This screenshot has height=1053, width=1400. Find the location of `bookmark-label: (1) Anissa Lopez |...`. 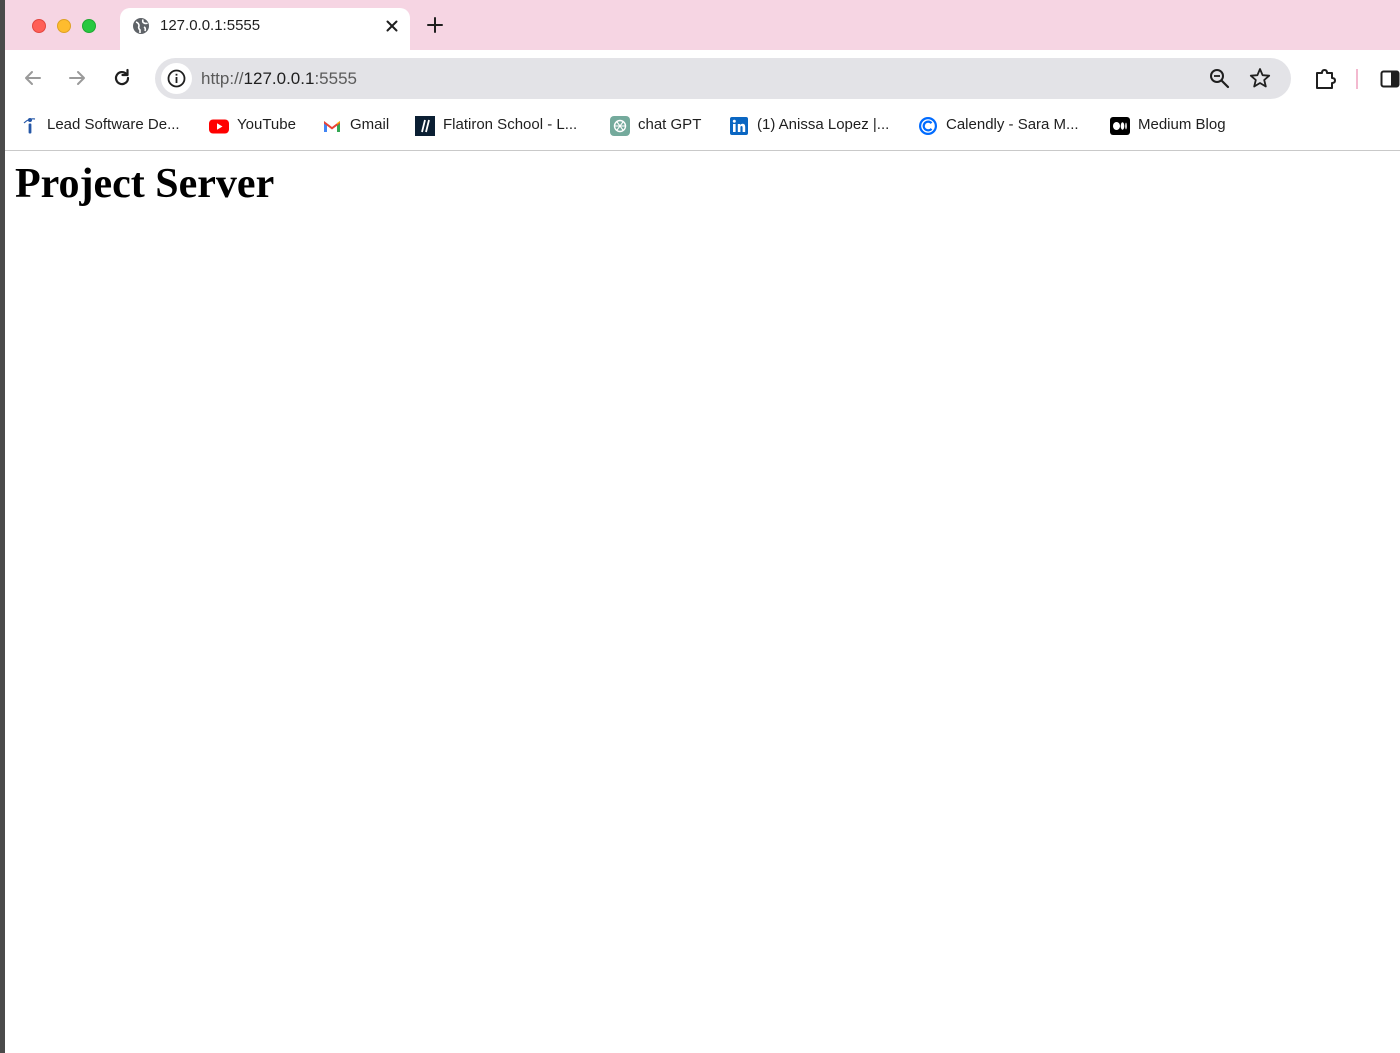

bookmark-label: (1) Anissa Lopez |... is located at coordinates (823, 124).